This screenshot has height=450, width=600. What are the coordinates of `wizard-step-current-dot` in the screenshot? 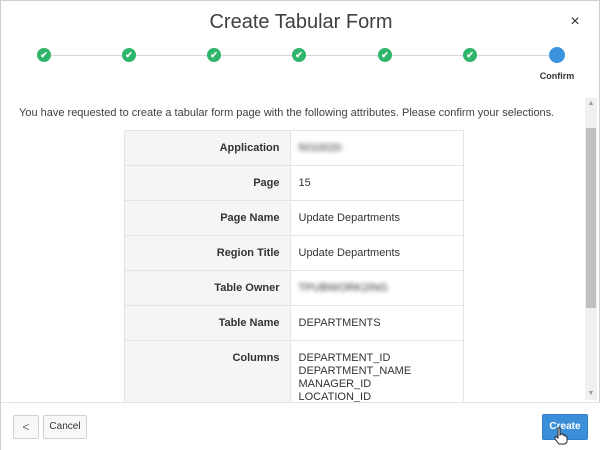 It's located at (557, 55).